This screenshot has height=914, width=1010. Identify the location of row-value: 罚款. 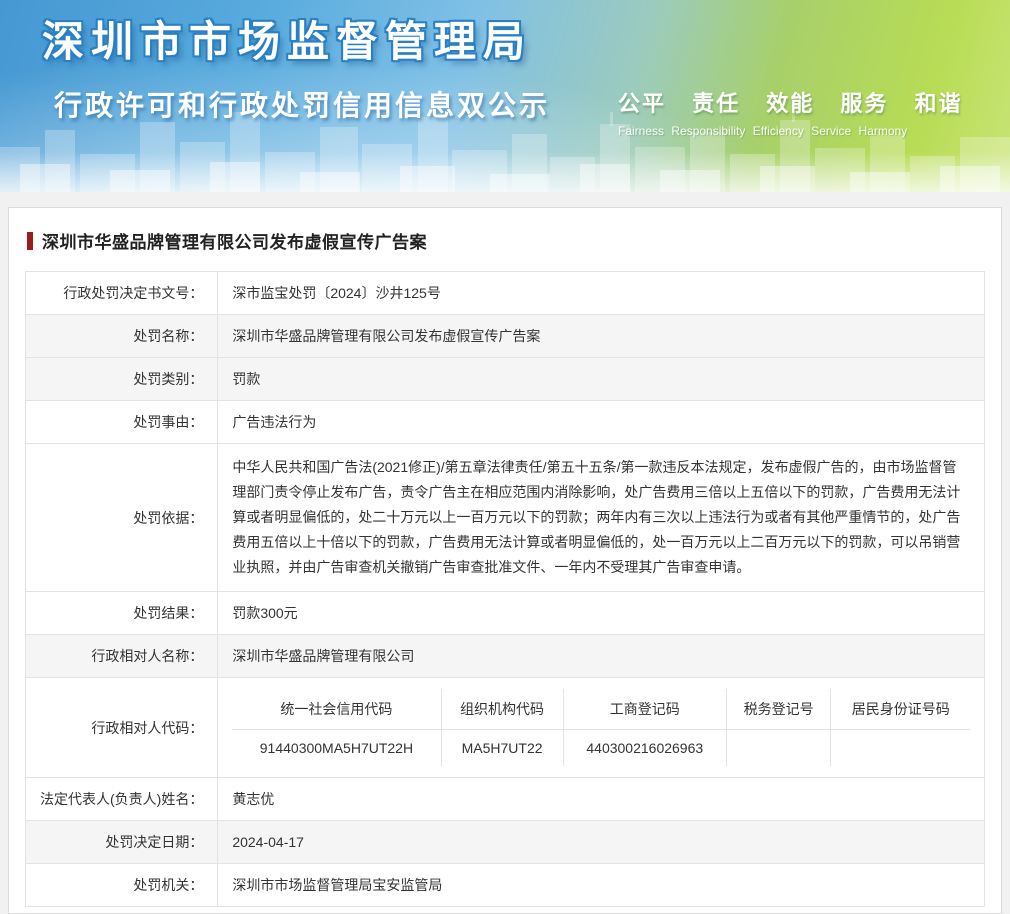
(601, 379).